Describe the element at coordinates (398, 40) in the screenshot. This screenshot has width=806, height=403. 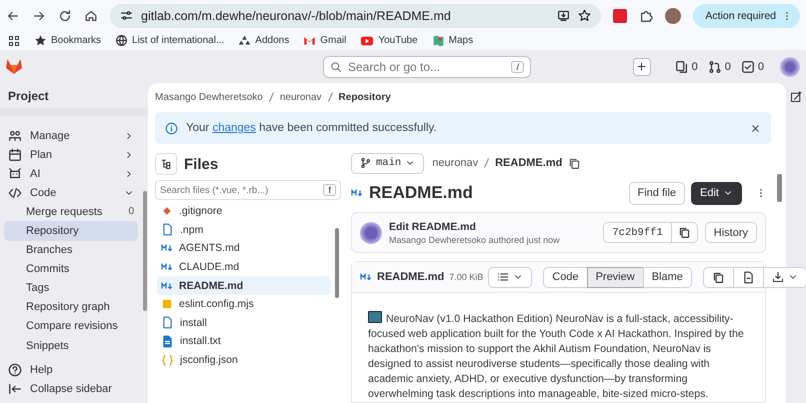
I see `bookmark-link: YouTube` at that location.